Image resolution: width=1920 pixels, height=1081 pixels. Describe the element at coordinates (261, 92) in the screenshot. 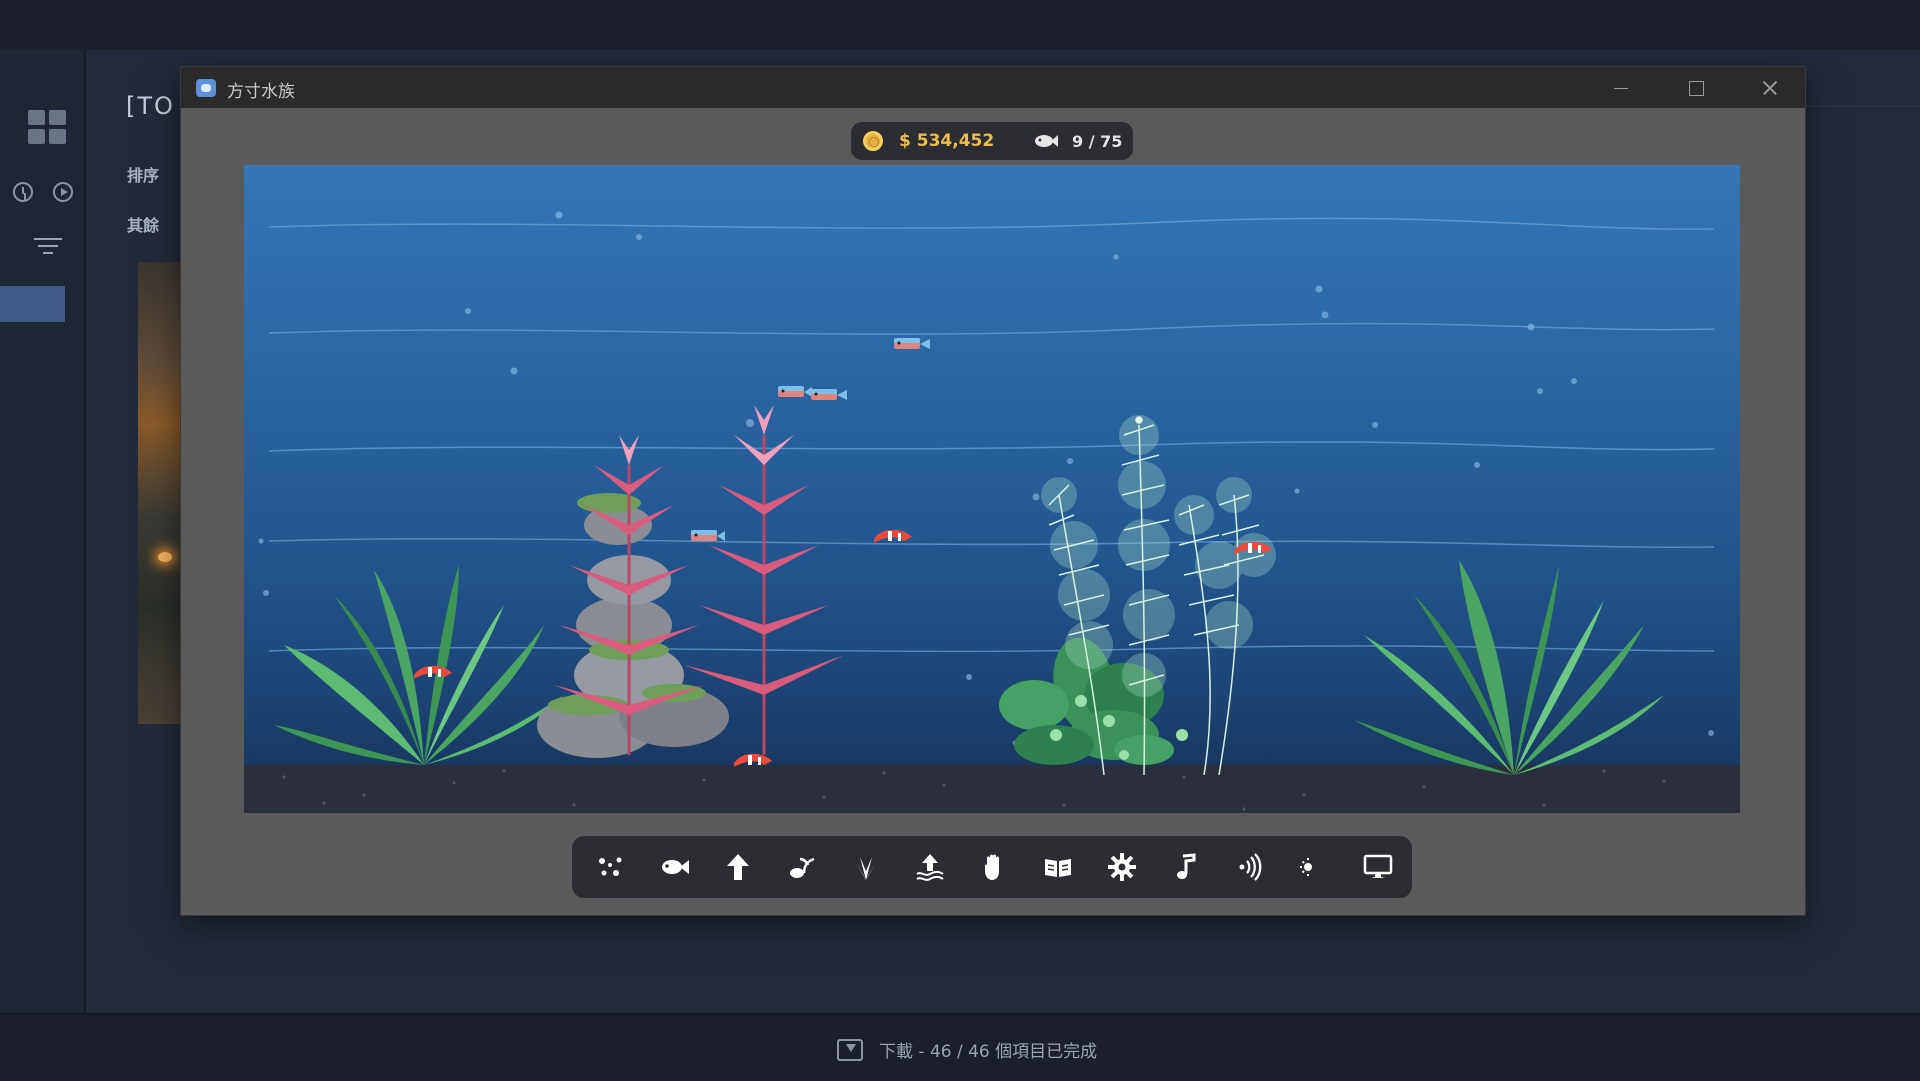

I see `window-title: 方寸水族` at that location.